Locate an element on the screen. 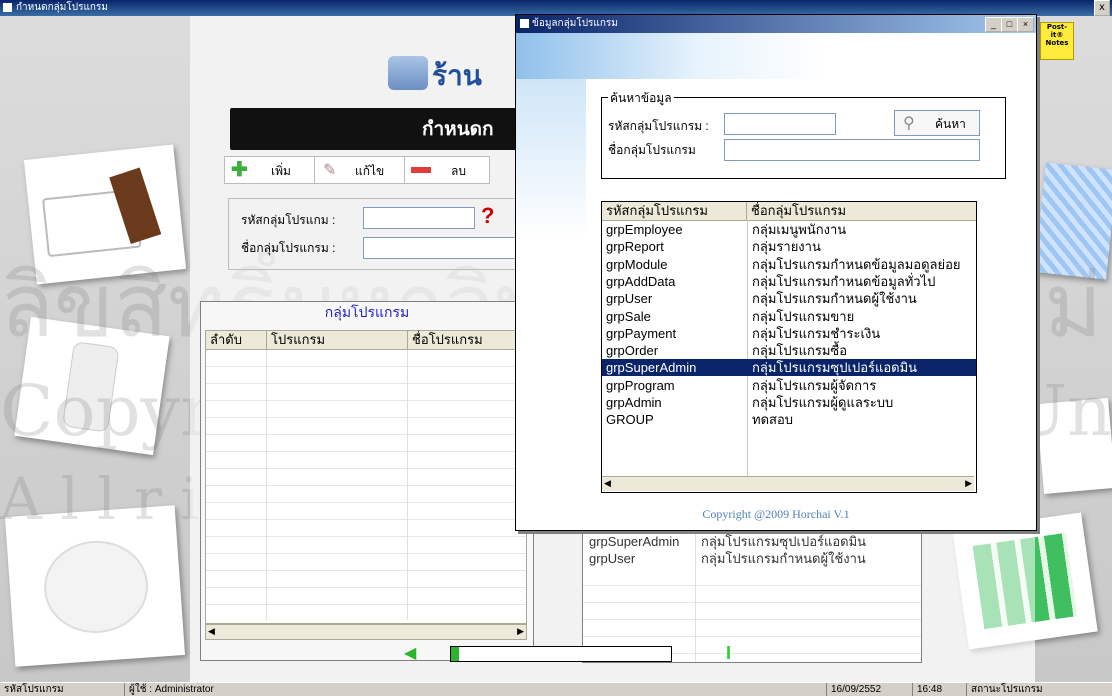 This screenshot has width=1112, height=696. group-grid-scrollbar: ◀ ▶ is located at coordinates (366, 632).